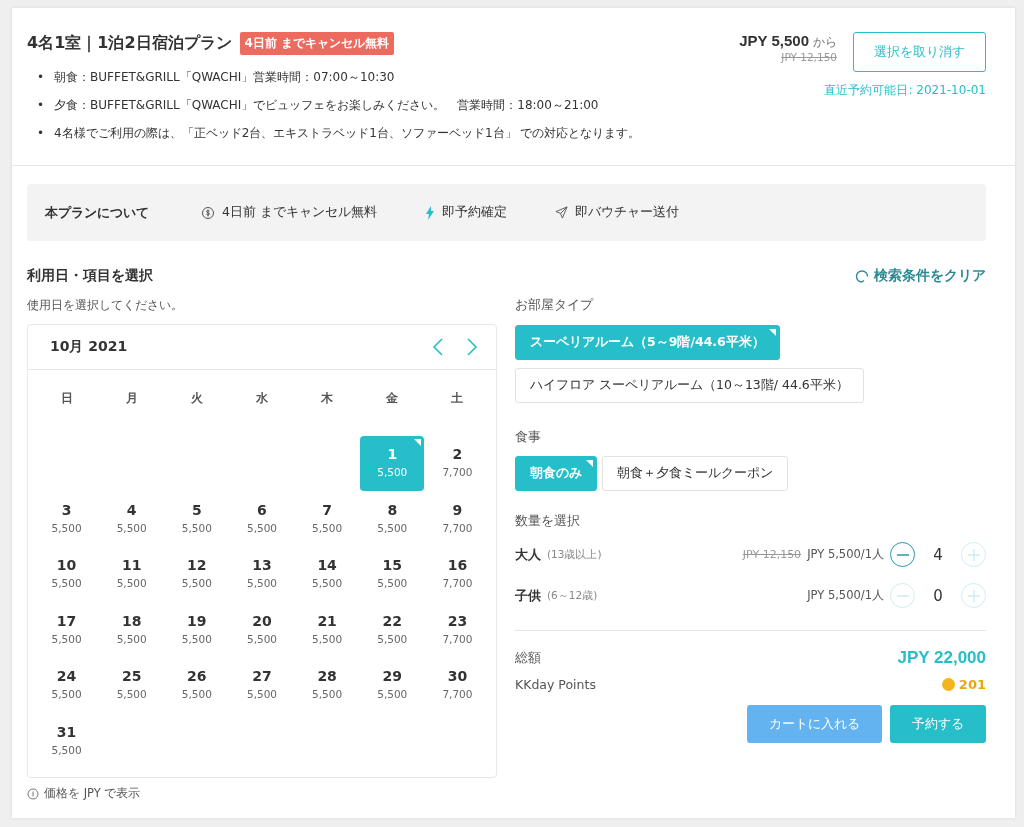  I want to click on feature-label: 即バウチャー送付, so click(626, 212).